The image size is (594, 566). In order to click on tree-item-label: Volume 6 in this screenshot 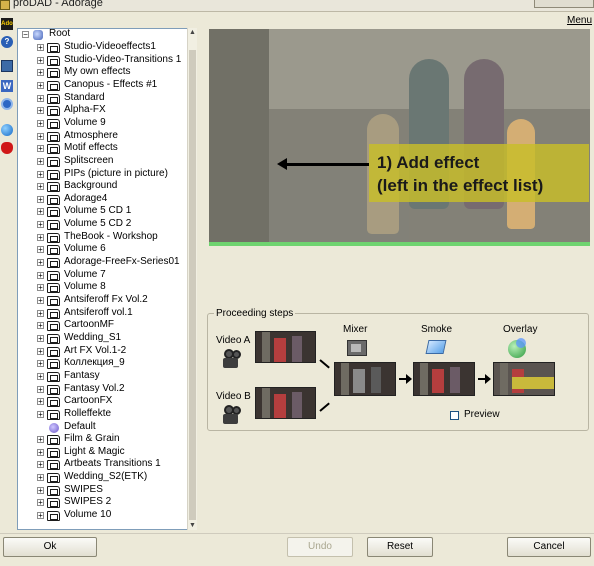, I will do `click(85, 248)`.